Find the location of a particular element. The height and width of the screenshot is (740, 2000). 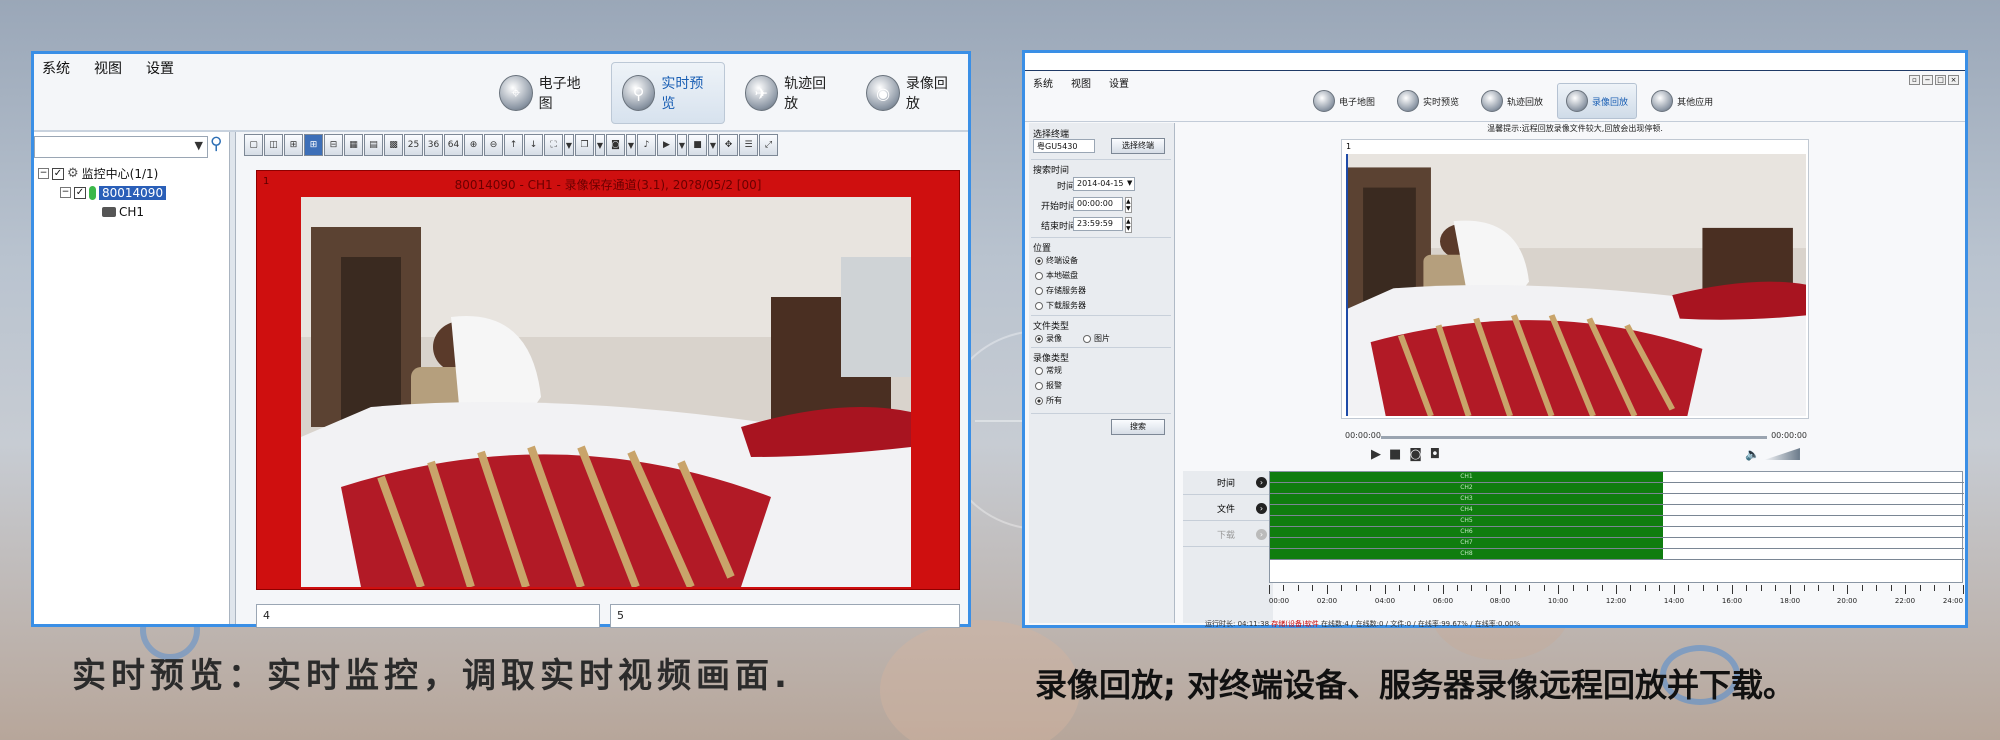

maximize-icon: □ is located at coordinates (1940, 80).